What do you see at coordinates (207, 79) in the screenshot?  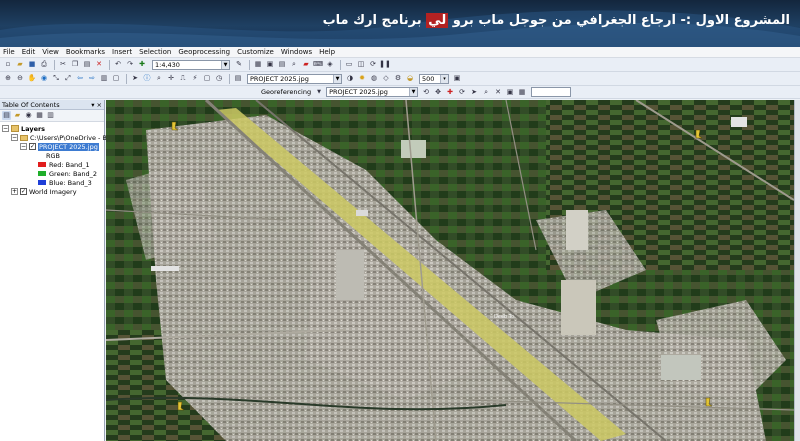 I see `html-popup-icon: ▢` at bounding box center [207, 79].